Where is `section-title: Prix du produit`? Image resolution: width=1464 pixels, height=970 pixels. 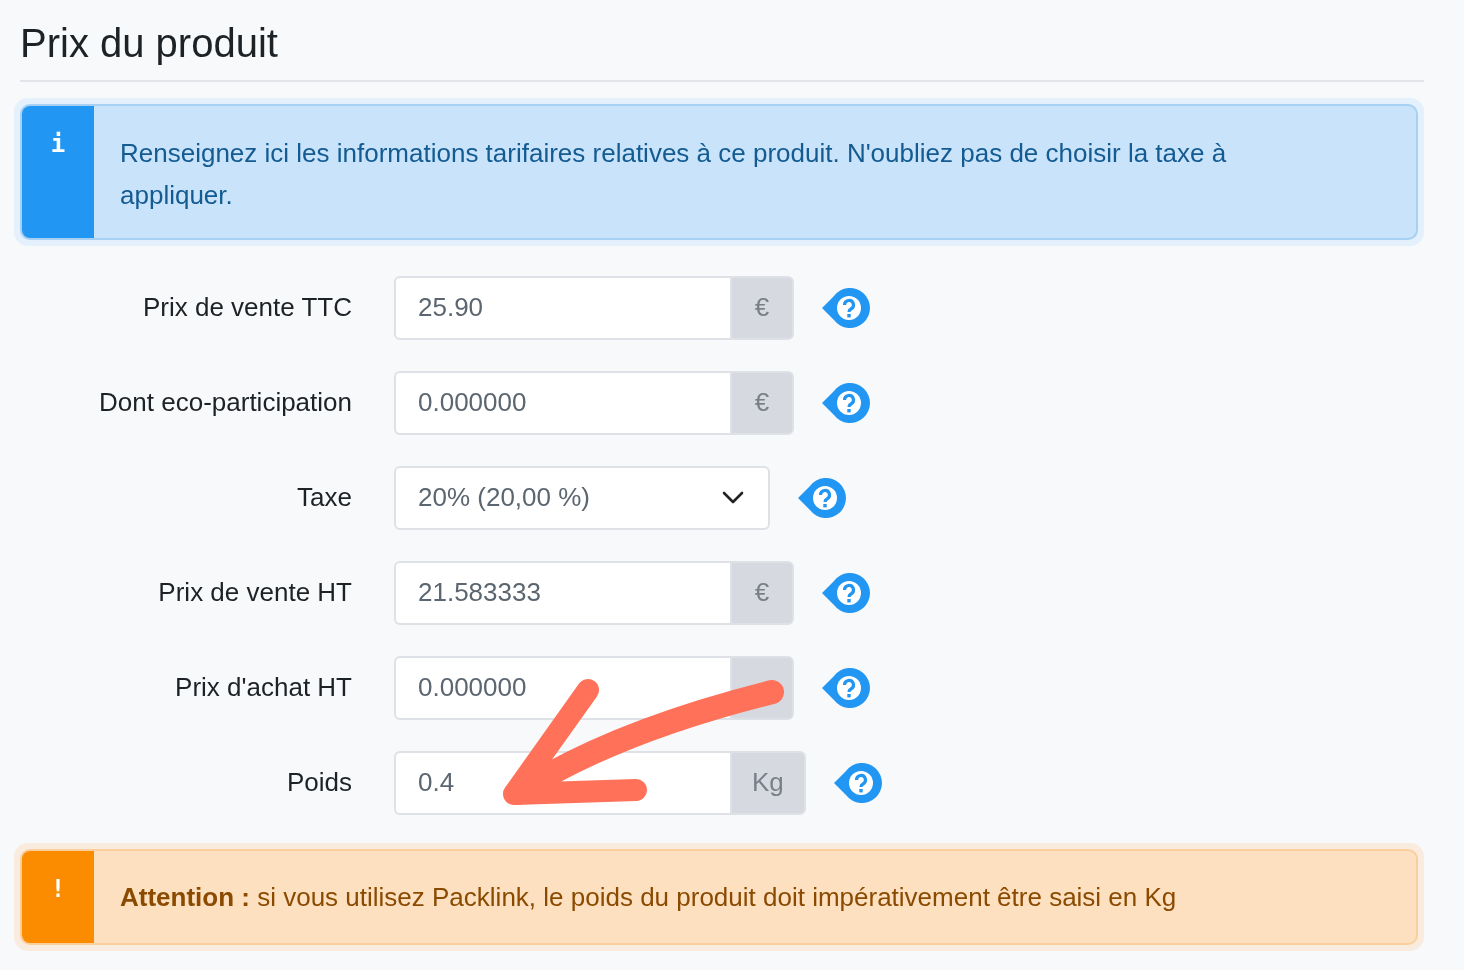
section-title: Prix du produit is located at coordinates (149, 43).